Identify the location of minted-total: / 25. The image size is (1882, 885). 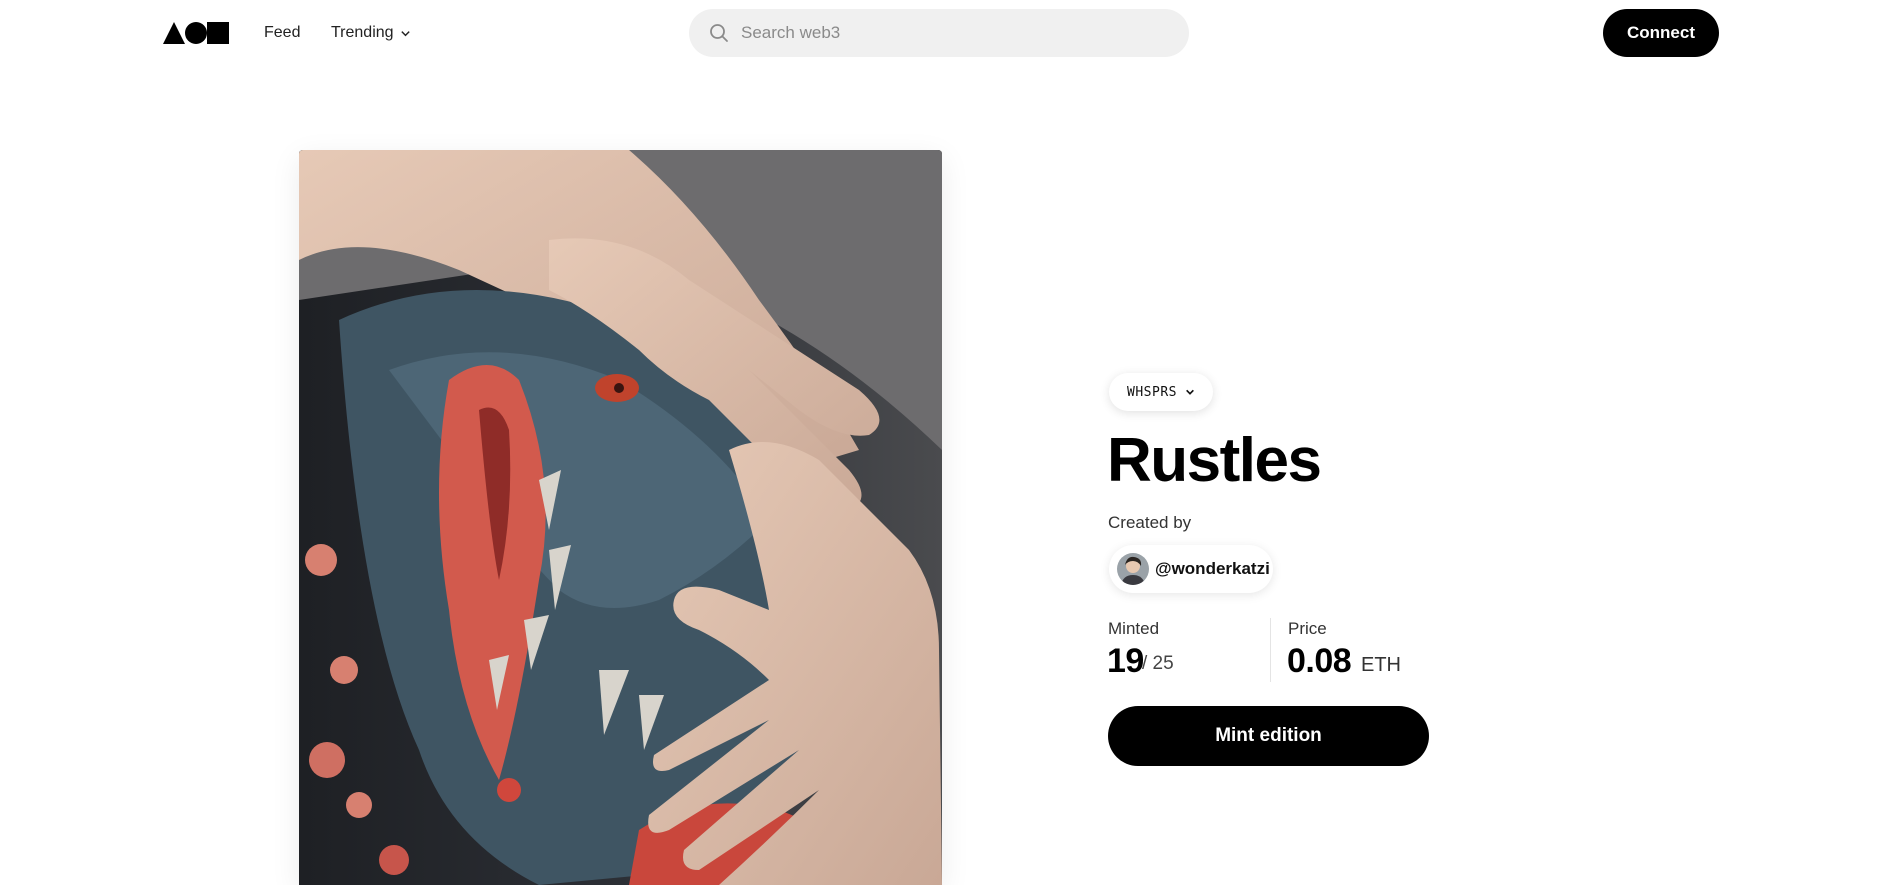
(1158, 663).